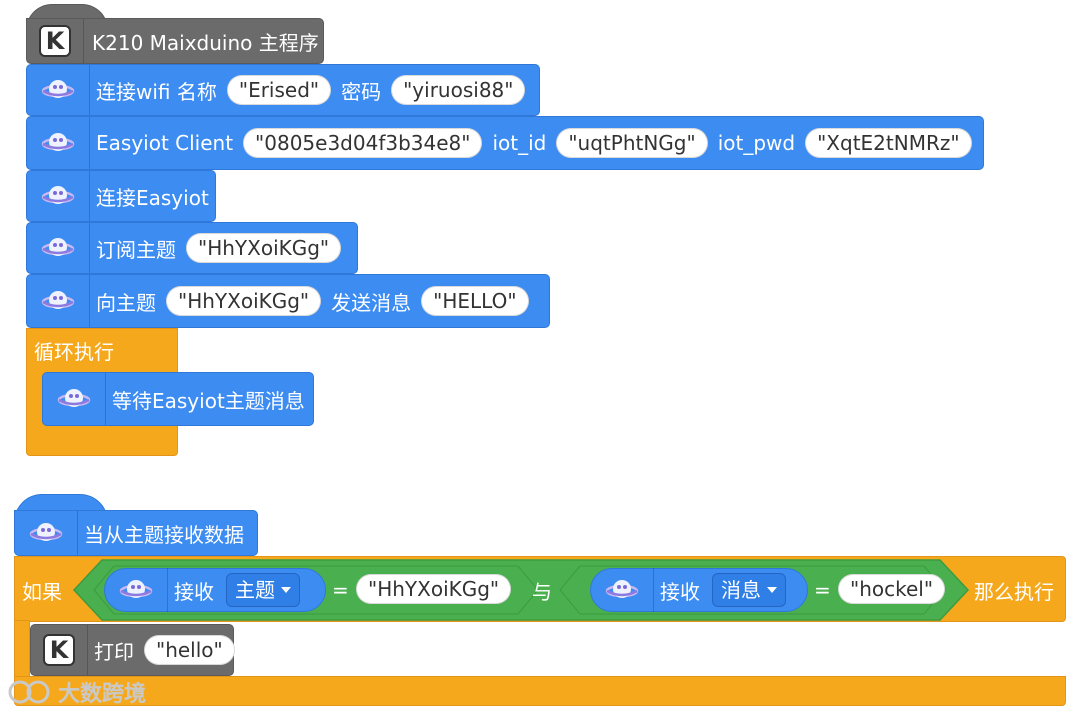  I want to click on easyiot-client-label: Easyiot Client, so click(165, 143).